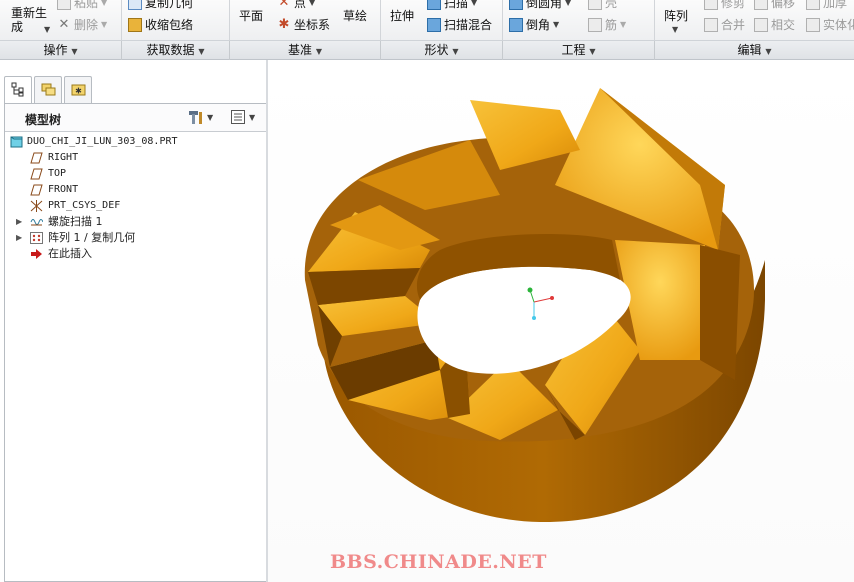 This screenshot has height=582, width=854. I want to click on tab-model-tree, so click(18, 90).